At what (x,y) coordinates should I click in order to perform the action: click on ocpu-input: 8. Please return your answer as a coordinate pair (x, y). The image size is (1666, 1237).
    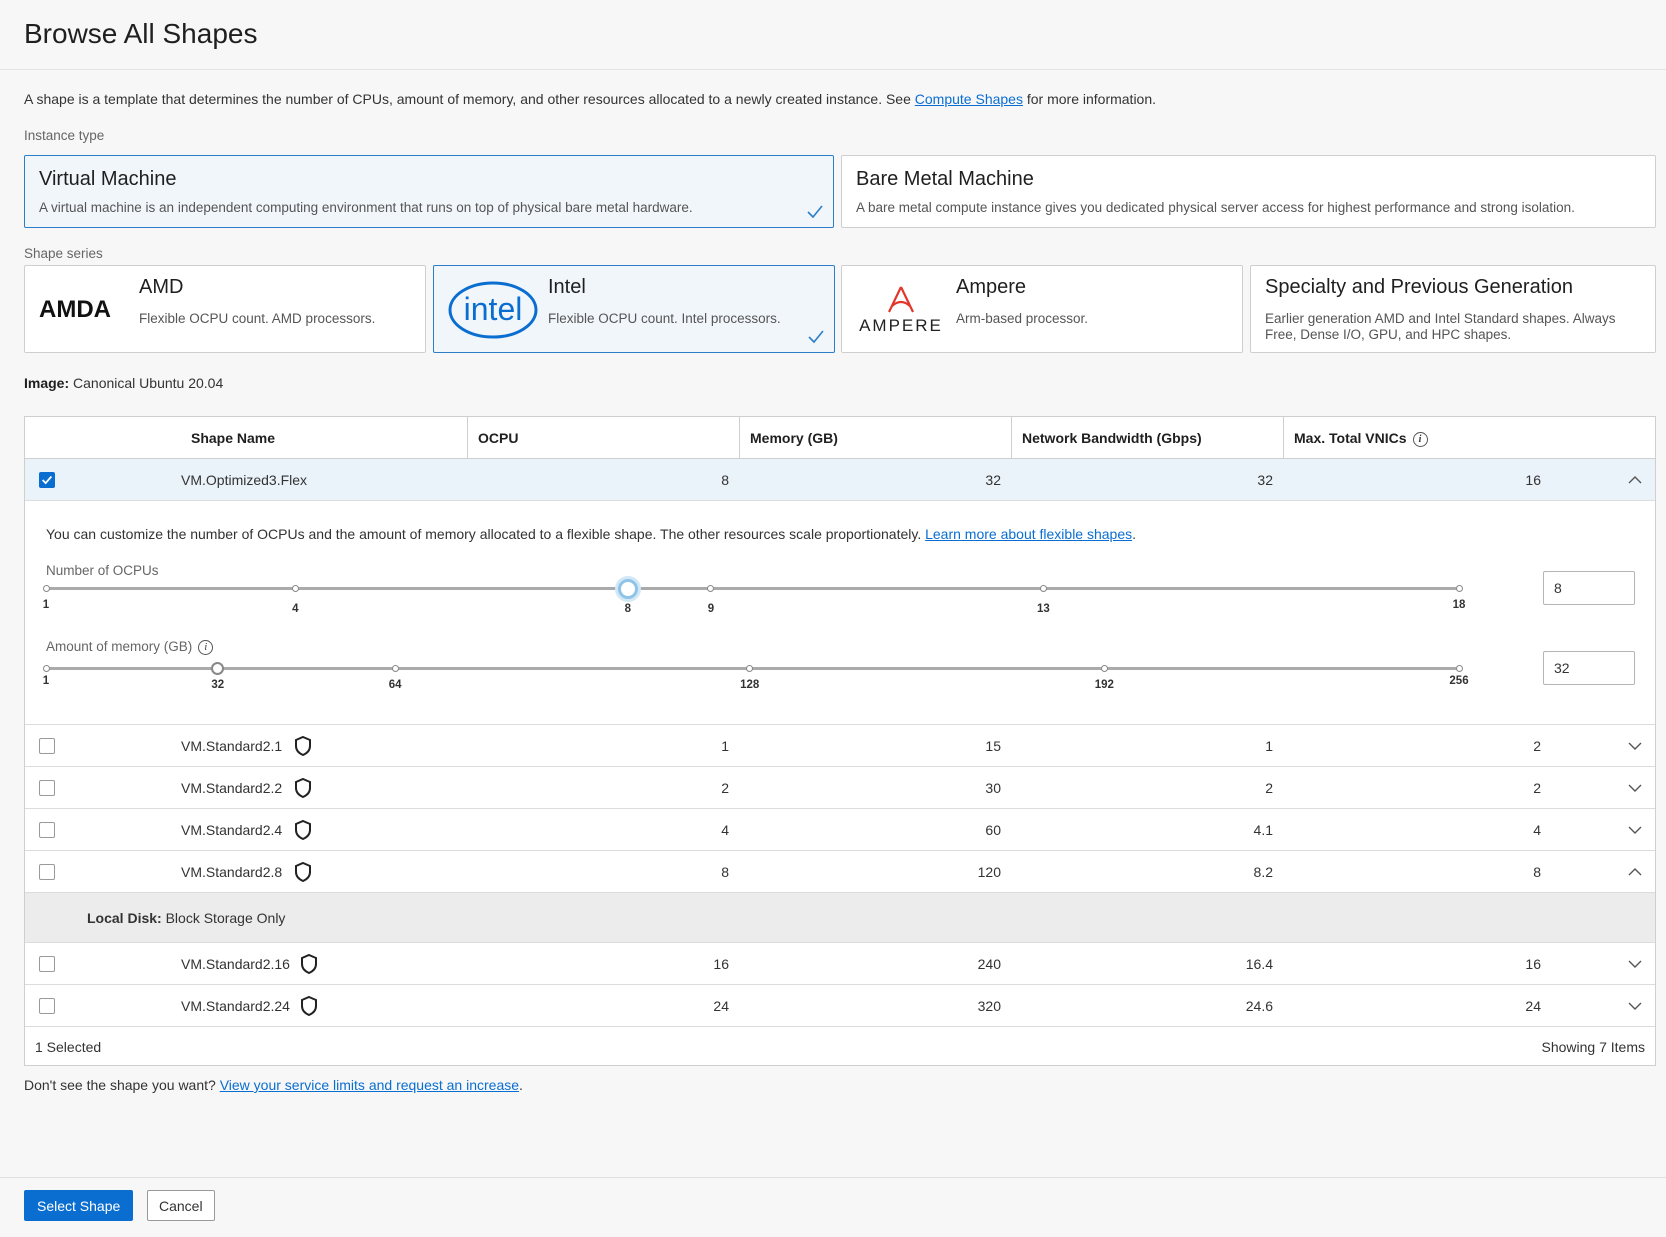
    Looking at the image, I should click on (1589, 588).